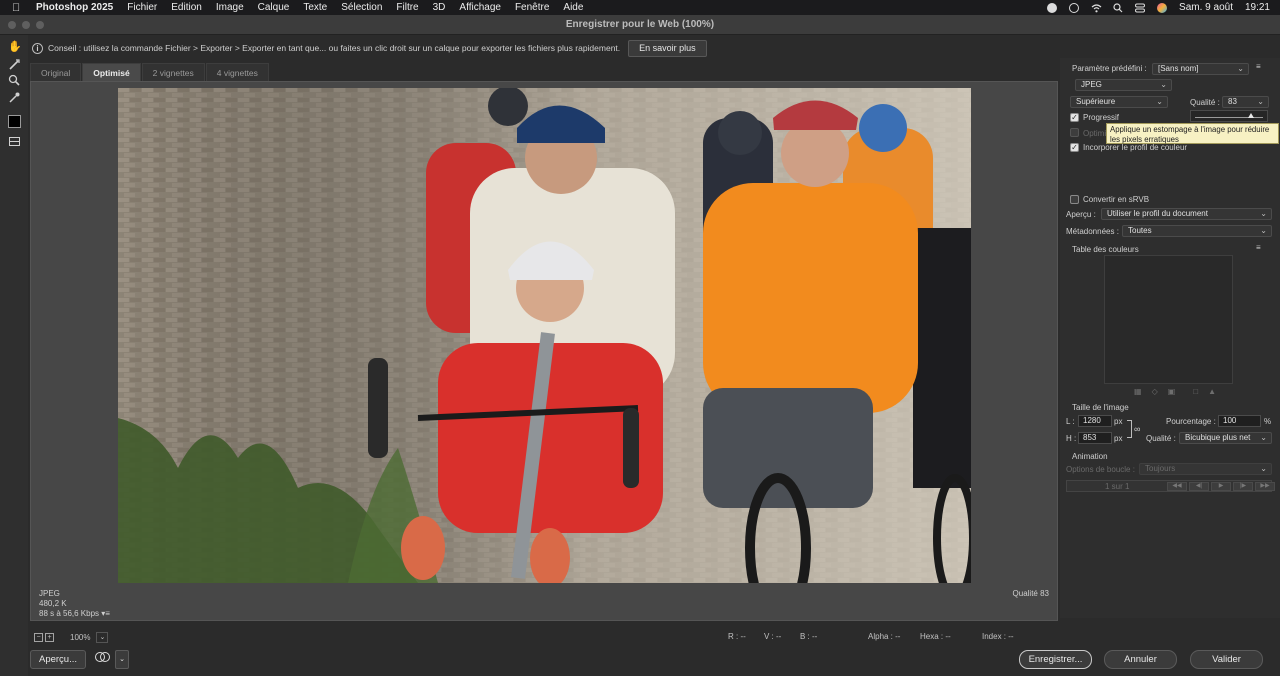 The width and height of the screenshot is (1280, 676). I want to click on quality-slider, so click(1229, 116).